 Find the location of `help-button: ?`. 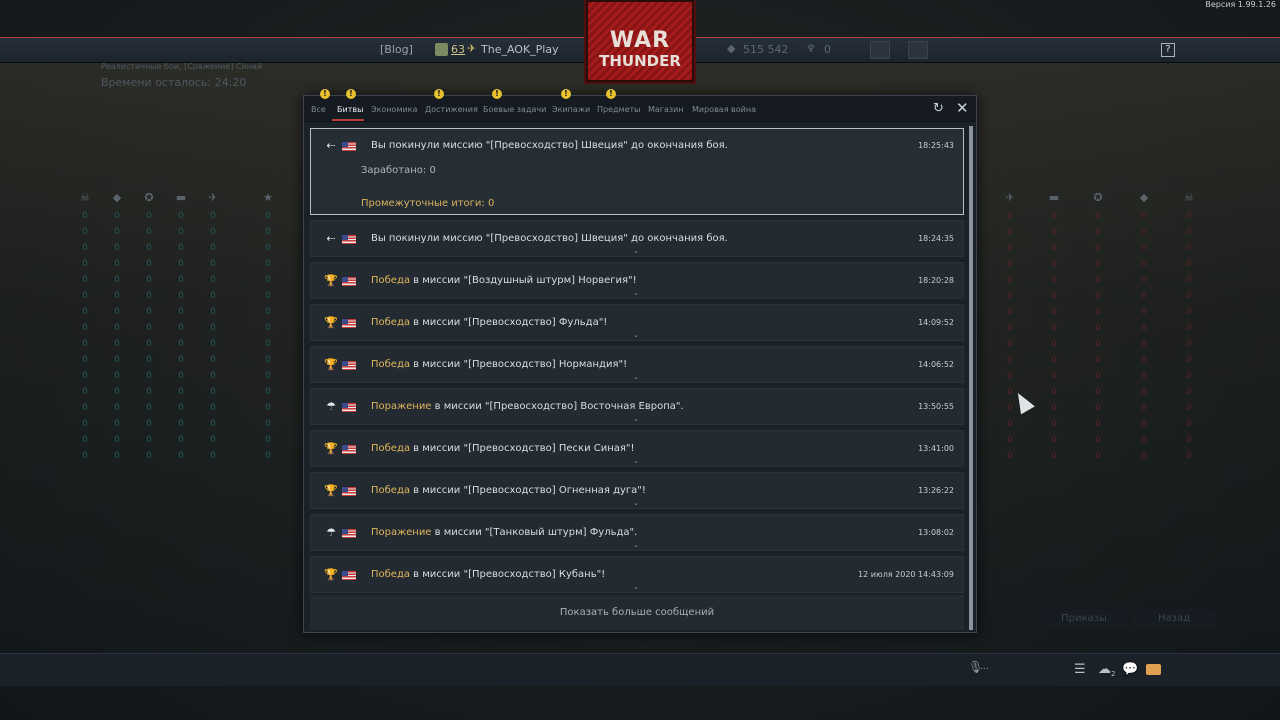

help-button: ? is located at coordinates (1168, 50).